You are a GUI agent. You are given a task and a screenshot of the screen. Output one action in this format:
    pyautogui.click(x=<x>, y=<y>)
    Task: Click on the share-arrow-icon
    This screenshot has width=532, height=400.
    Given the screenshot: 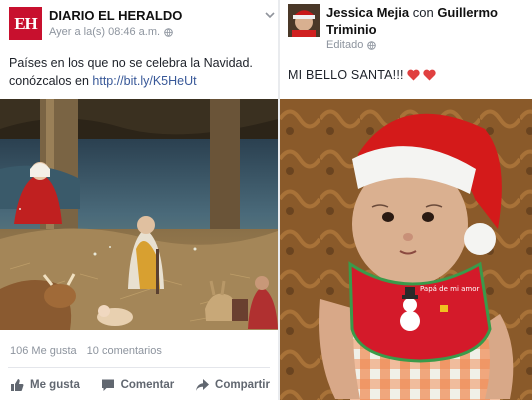 What is the action you would take?
    pyautogui.click(x=203, y=385)
    